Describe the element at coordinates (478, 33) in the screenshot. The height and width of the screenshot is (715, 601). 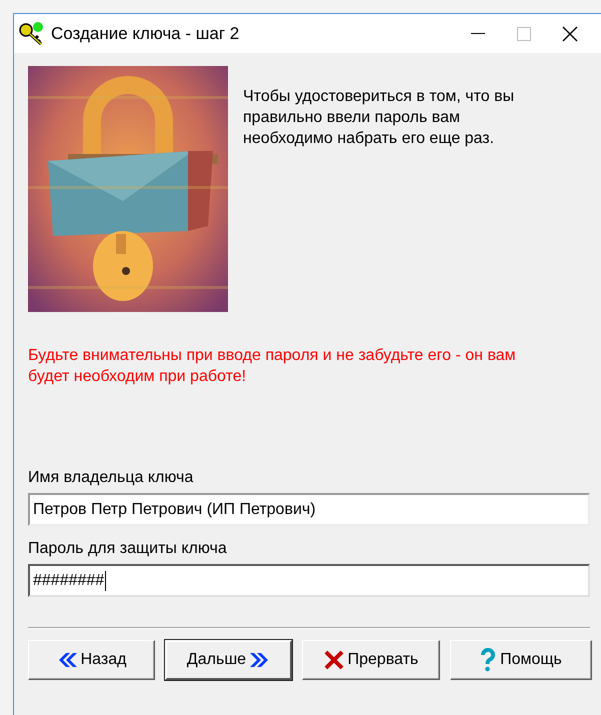
I see `minimize-icon` at that location.